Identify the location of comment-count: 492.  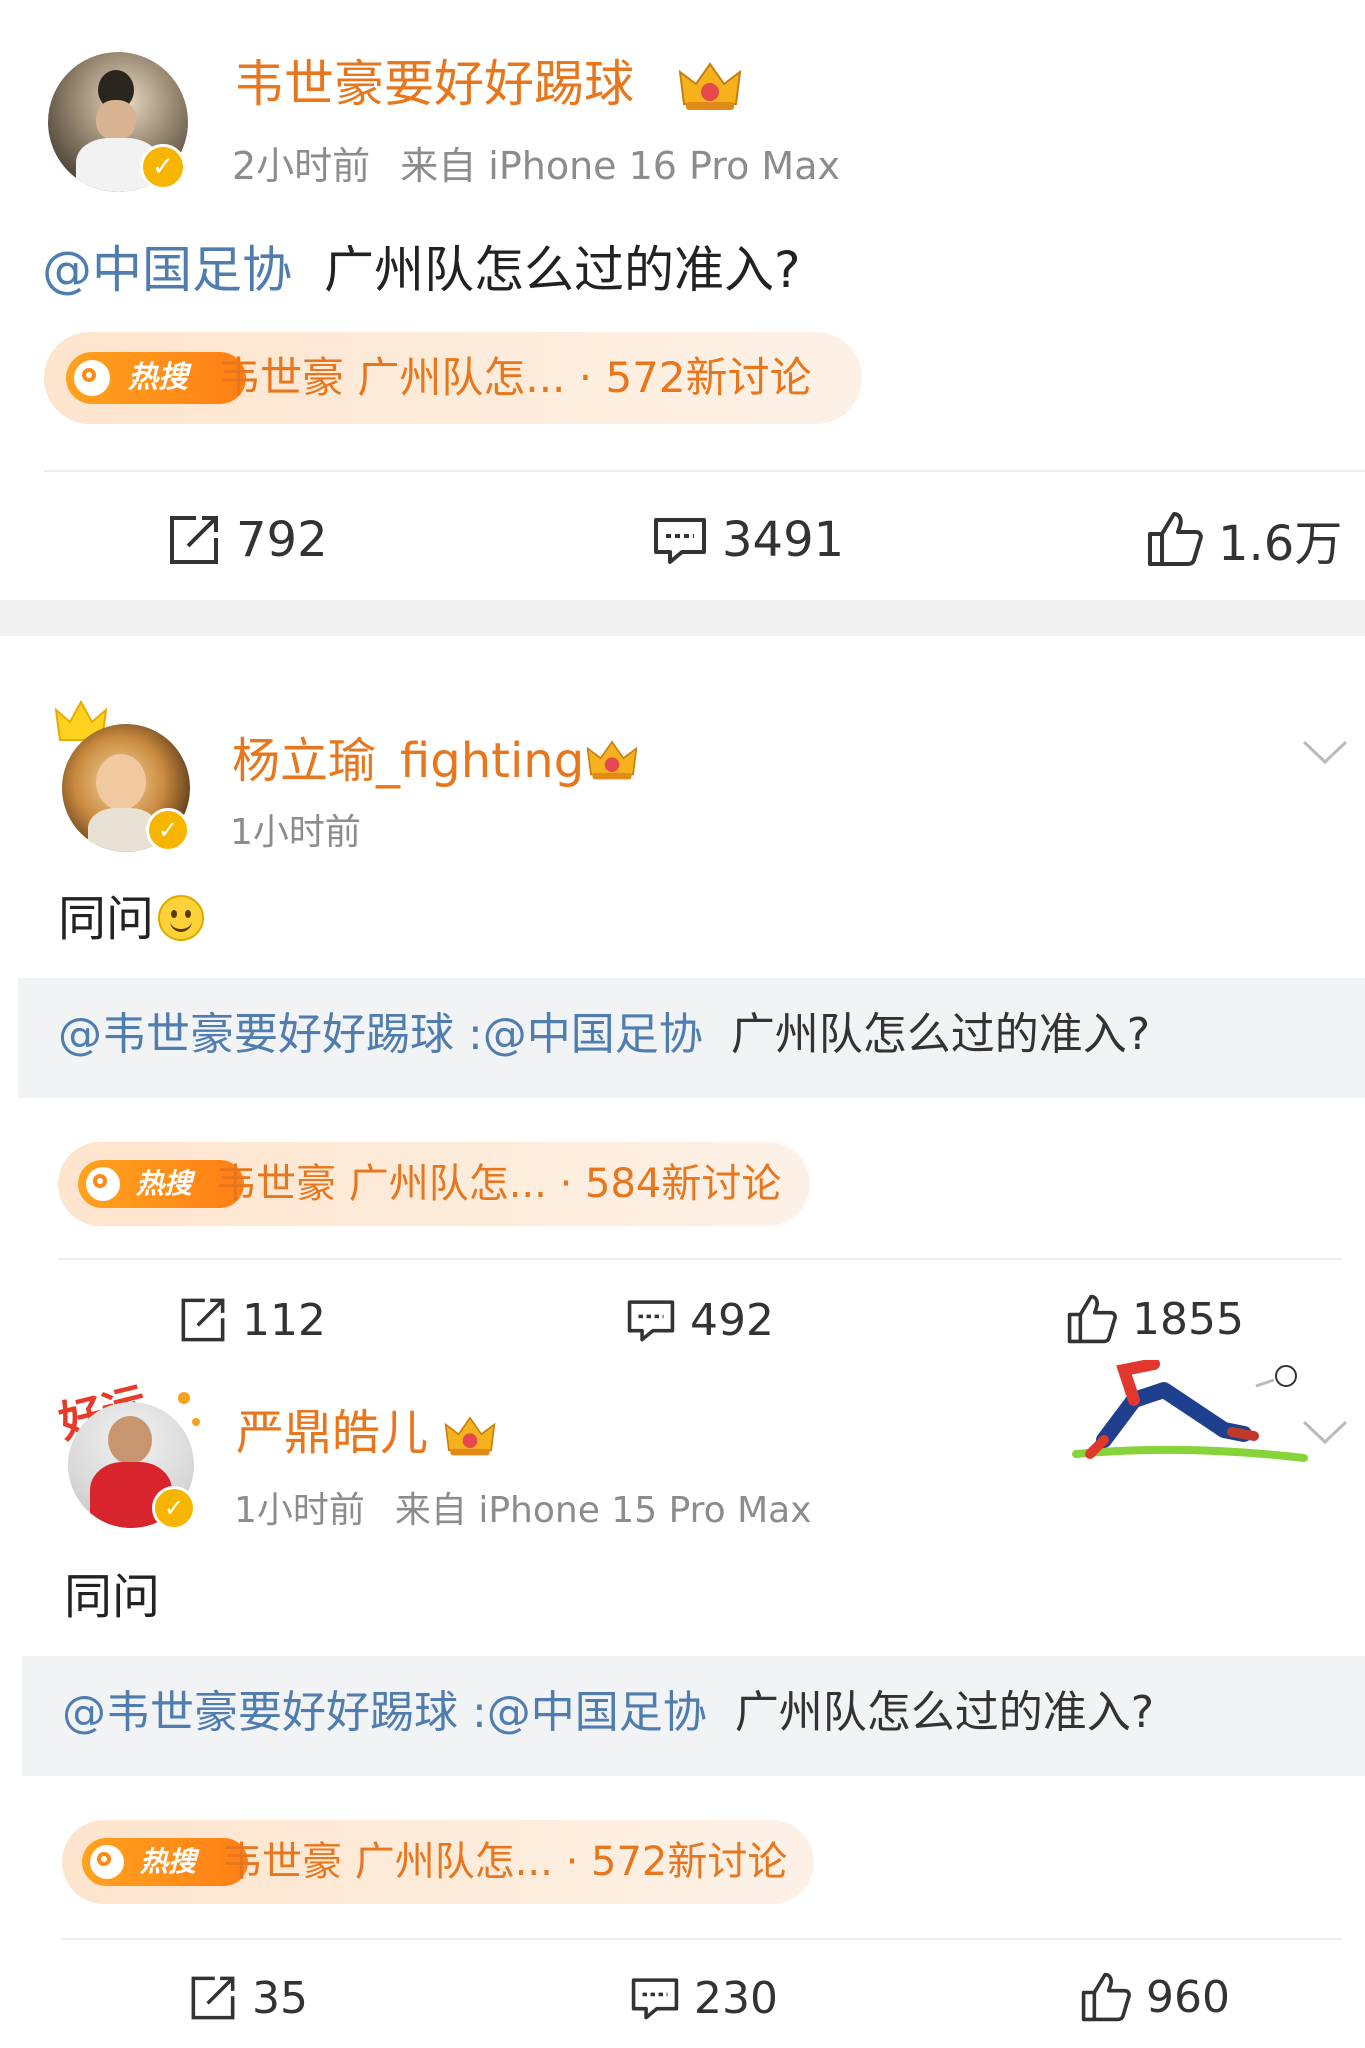
(732, 1320).